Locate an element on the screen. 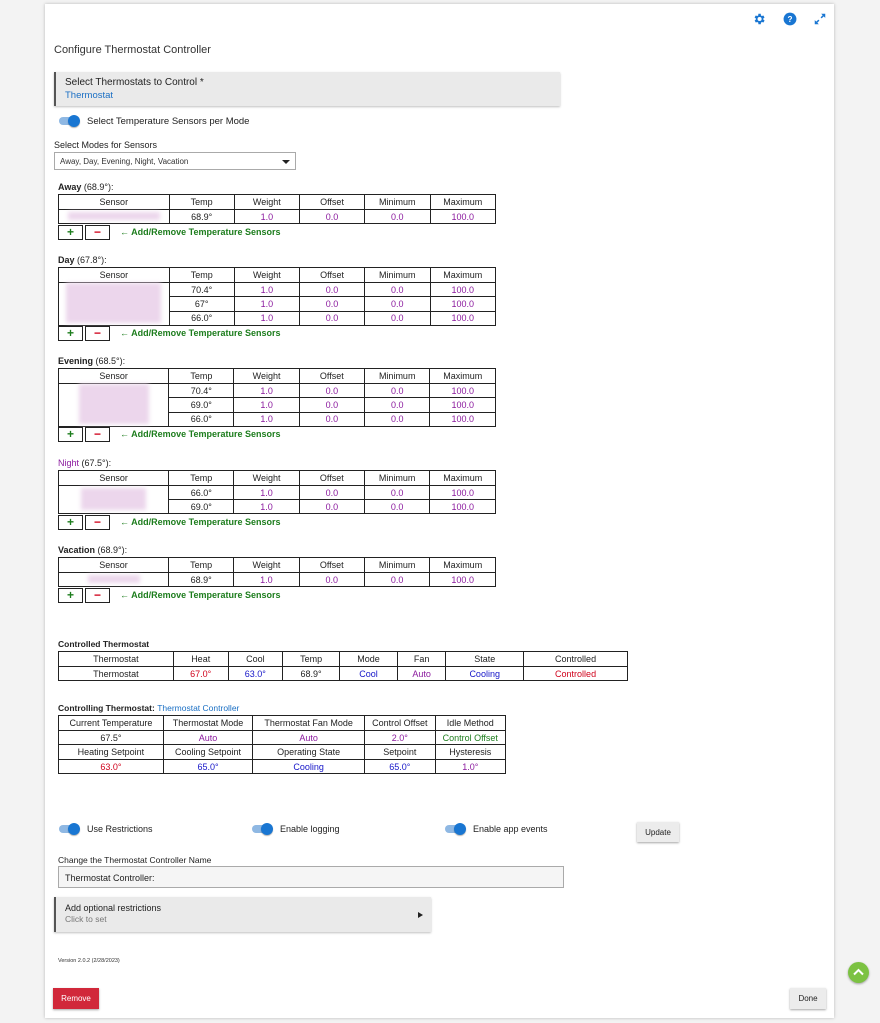 This screenshot has width=880, height=1023. mode-heading: Day (67.8°): is located at coordinates (82, 260).